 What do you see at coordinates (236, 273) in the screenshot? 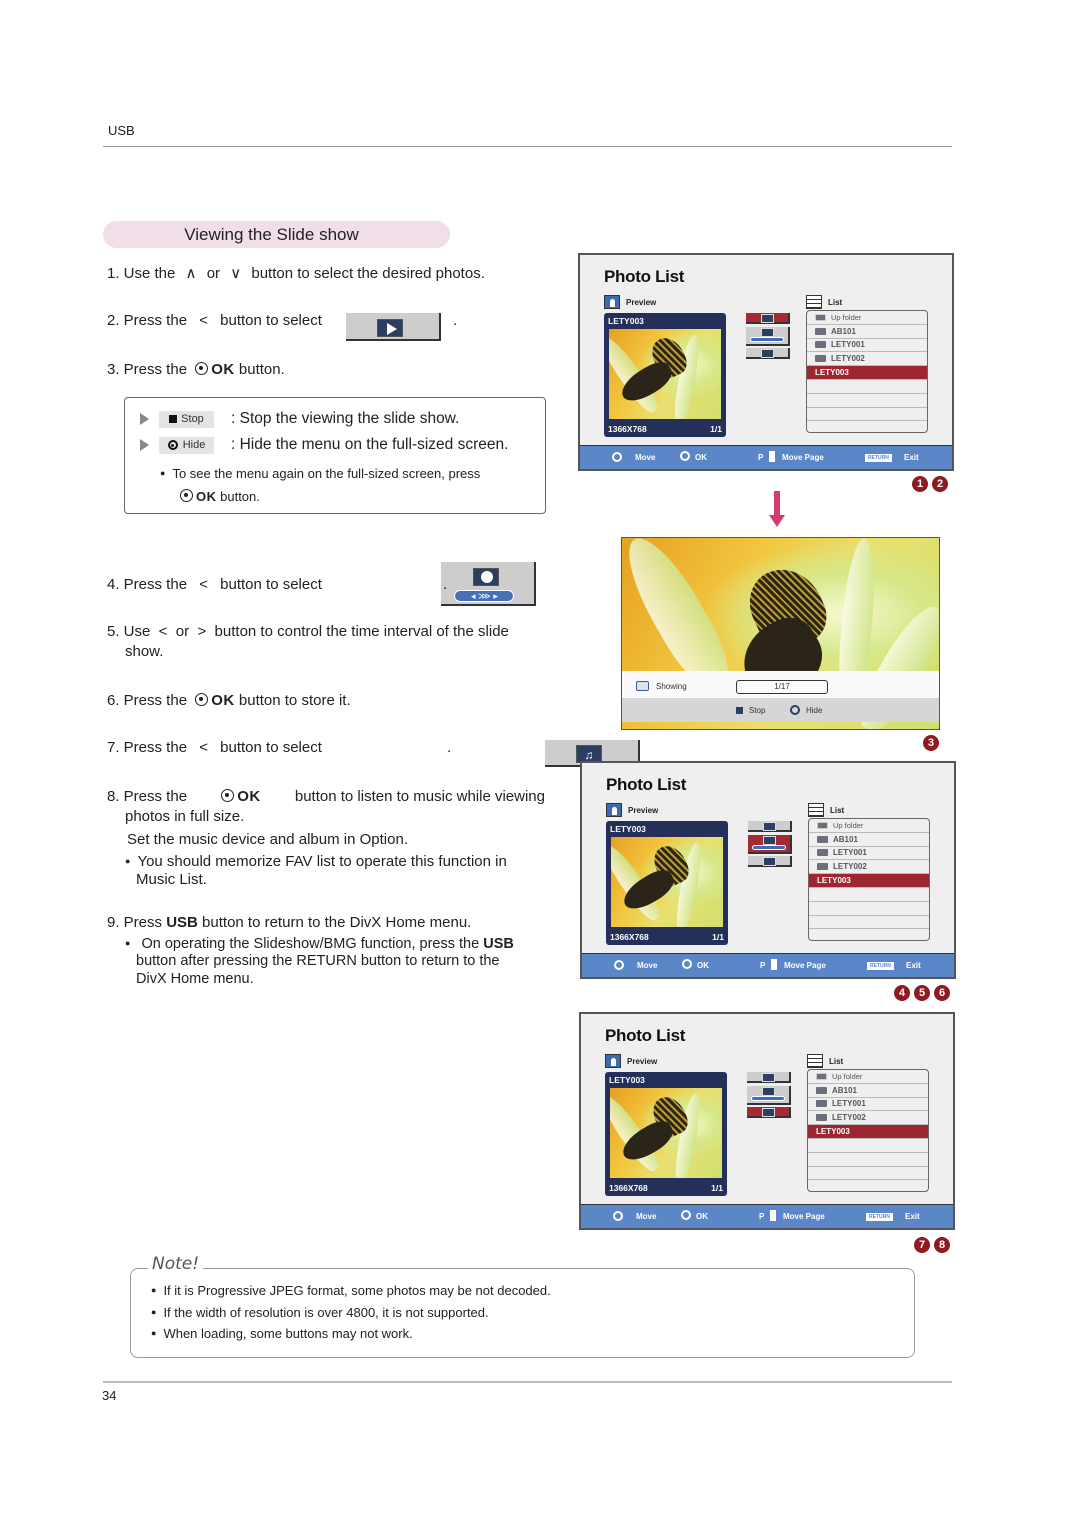
I see `down-arrow-key-icon: ∨` at bounding box center [236, 273].